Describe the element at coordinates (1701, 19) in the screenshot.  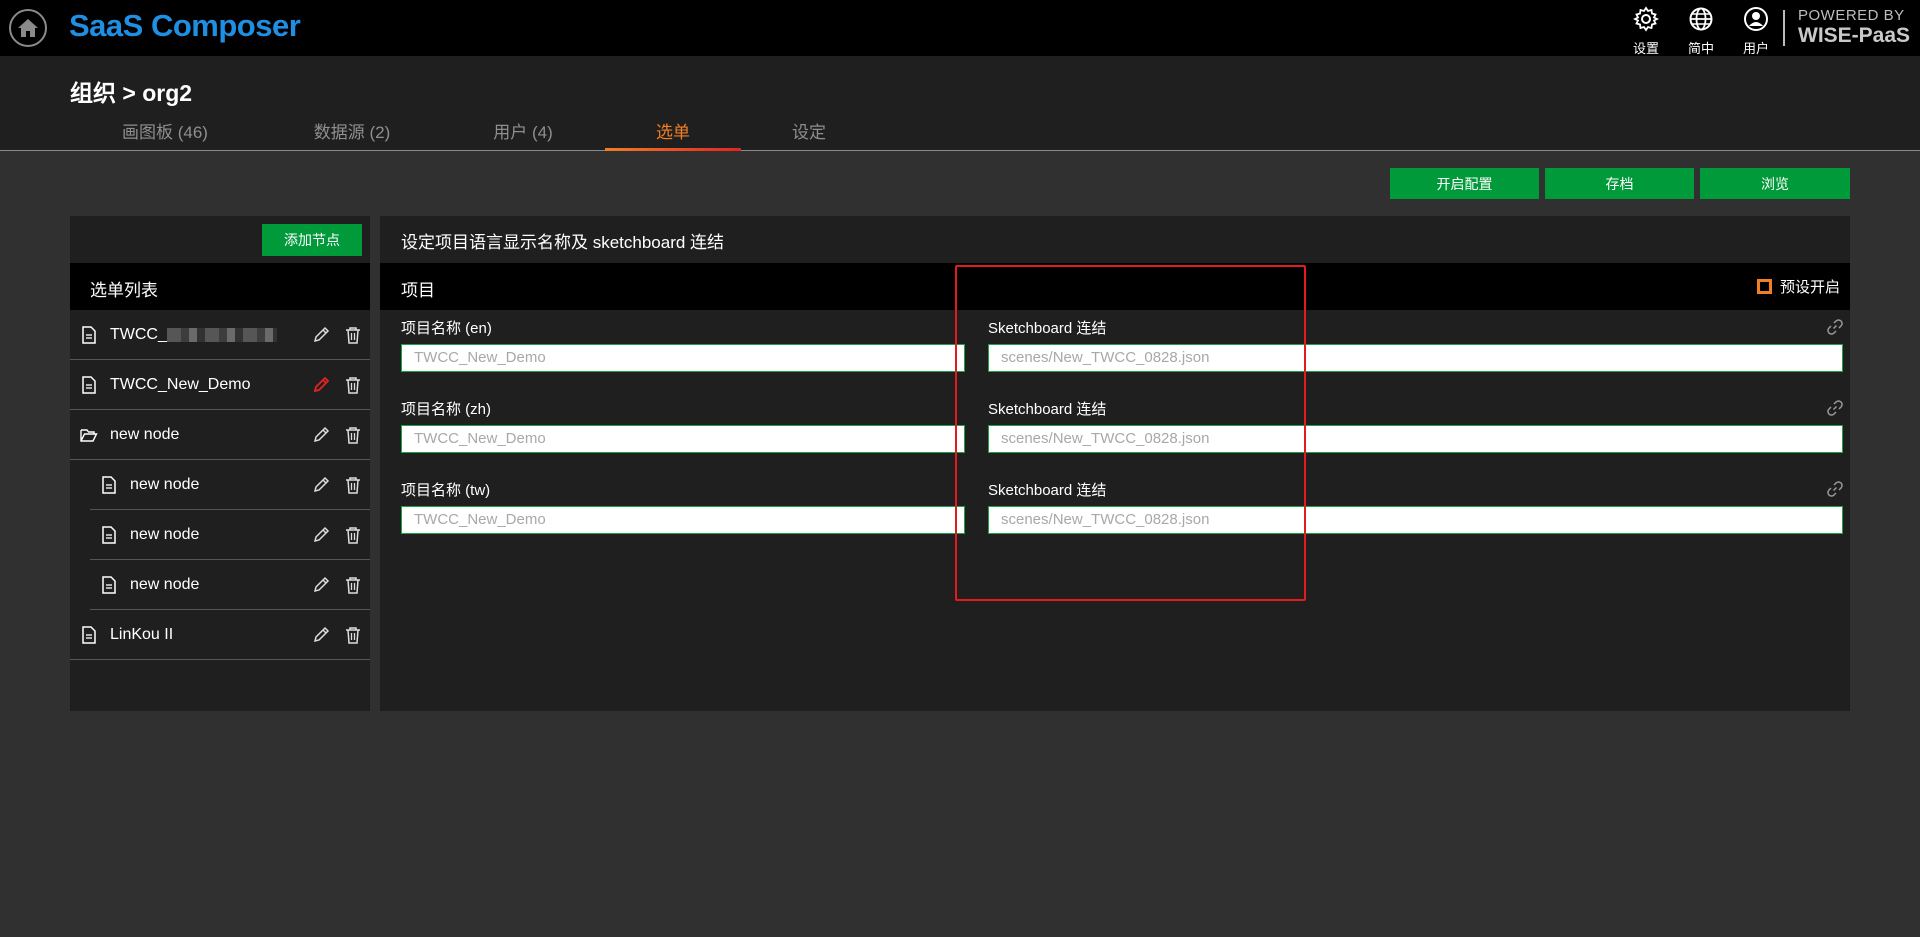
I see `globe-icon` at that location.